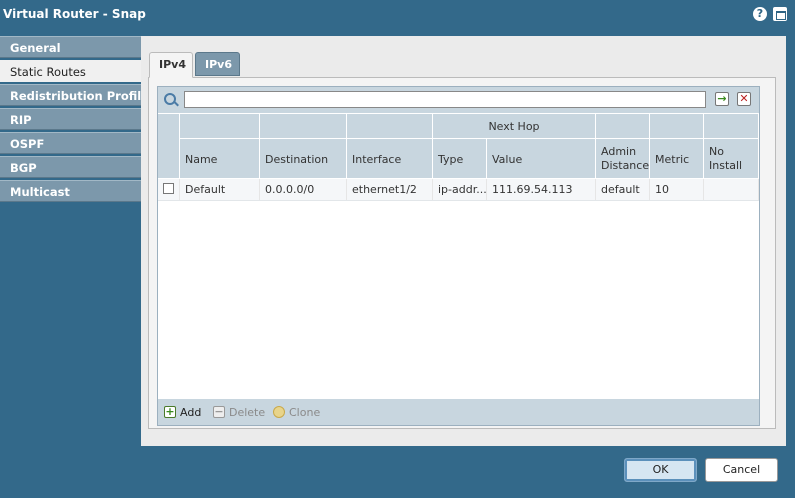 This screenshot has height=498, width=795. What do you see at coordinates (445, 99) in the screenshot?
I see `search-input` at bounding box center [445, 99].